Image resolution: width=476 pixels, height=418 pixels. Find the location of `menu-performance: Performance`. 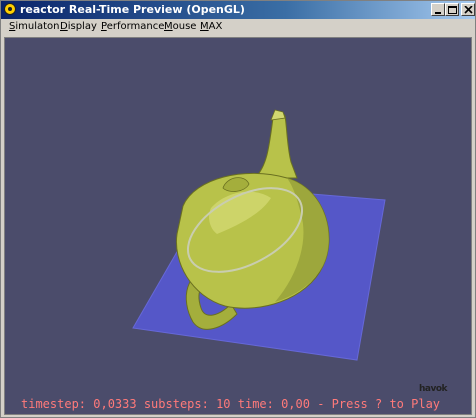

menu-performance: Performance is located at coordinates (132, 27).